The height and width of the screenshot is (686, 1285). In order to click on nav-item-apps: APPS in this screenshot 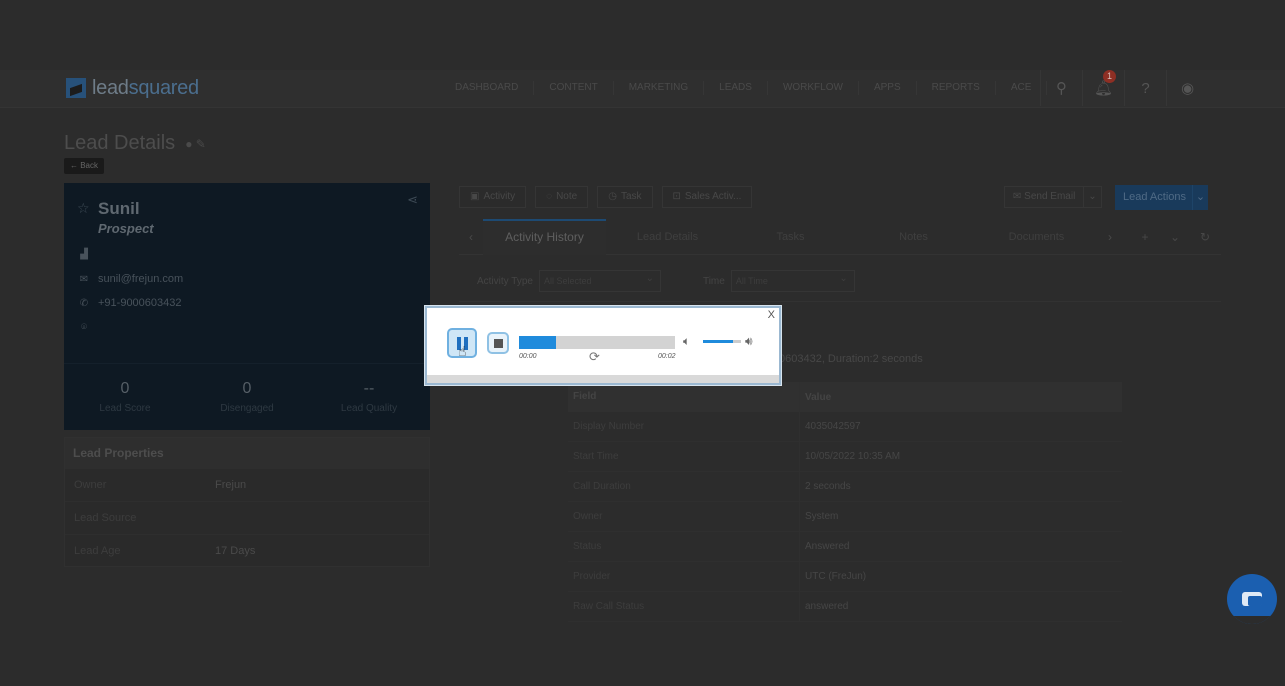, I will do `click(888, 88)`.